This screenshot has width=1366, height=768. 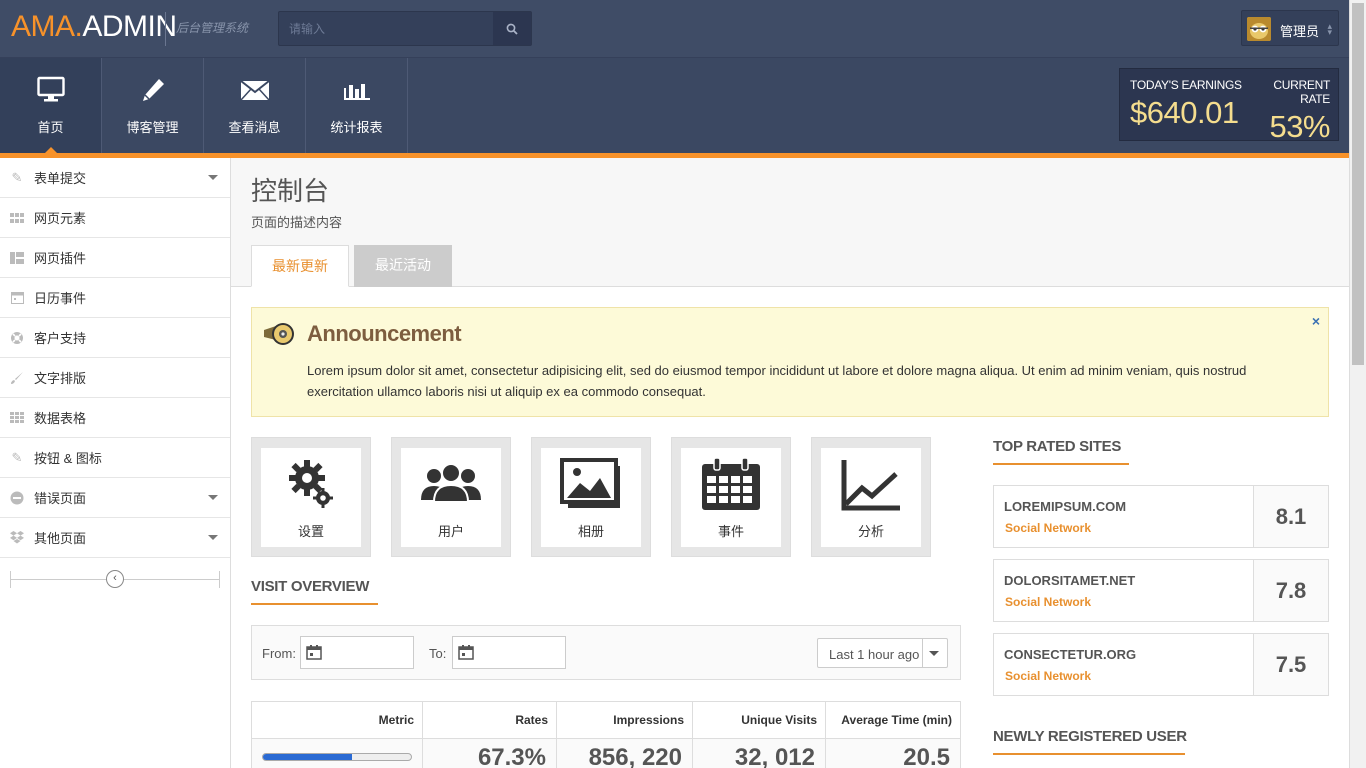 What do you see at coordinates (153, 105) in the screenshot?
I see `nav-item-blog: 博客管理` at bounding box center [153, 105].